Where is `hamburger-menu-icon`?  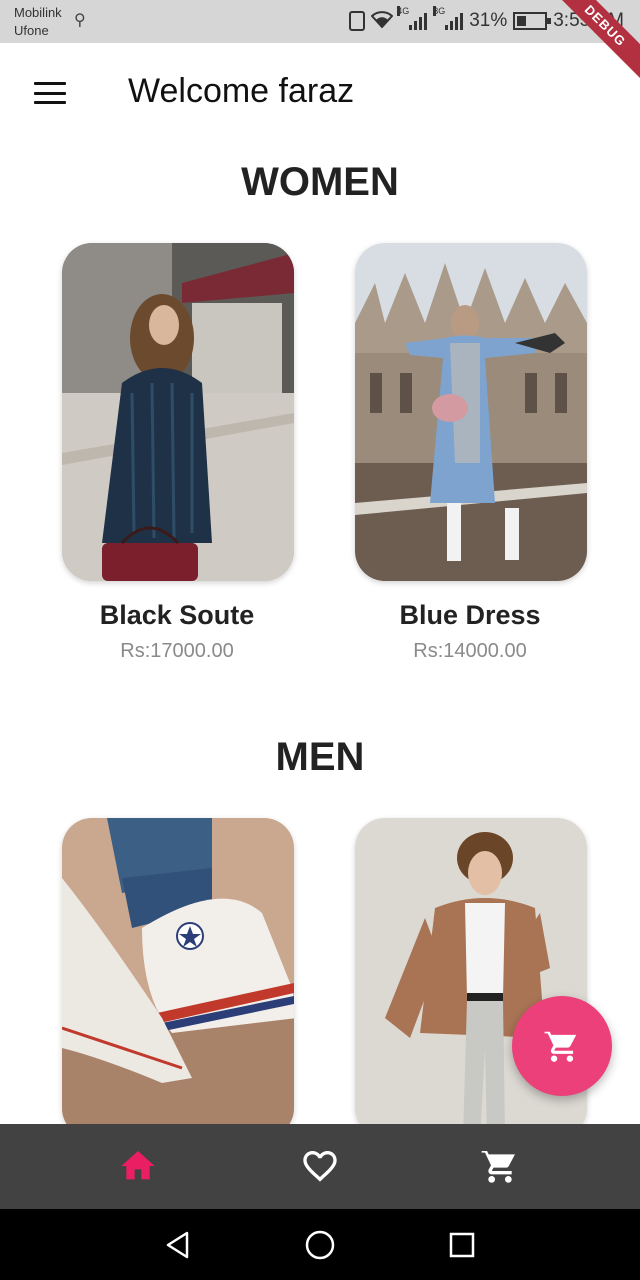
hamburger-menu-icon is located at coordinates (50, 93).